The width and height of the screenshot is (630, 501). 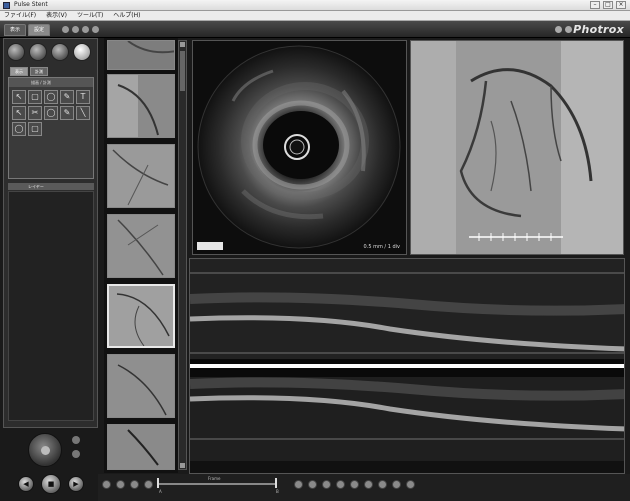 I want to click on menu-help: ヘルプ(H), so click(x=126, y=15).